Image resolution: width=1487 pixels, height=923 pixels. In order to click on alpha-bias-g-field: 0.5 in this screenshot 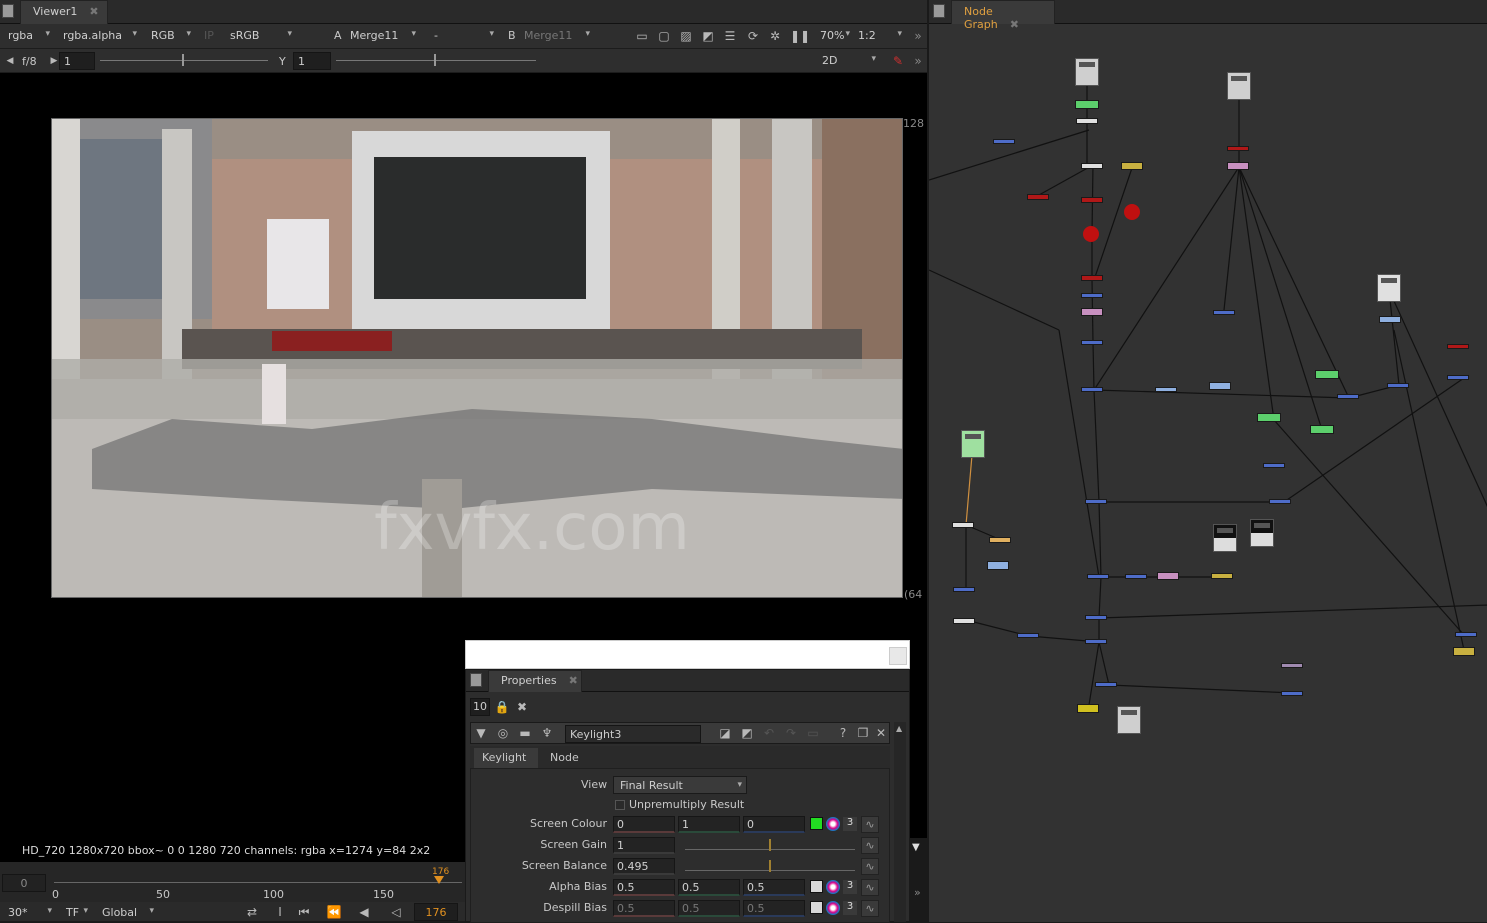, I will do `click(709, 887)`.